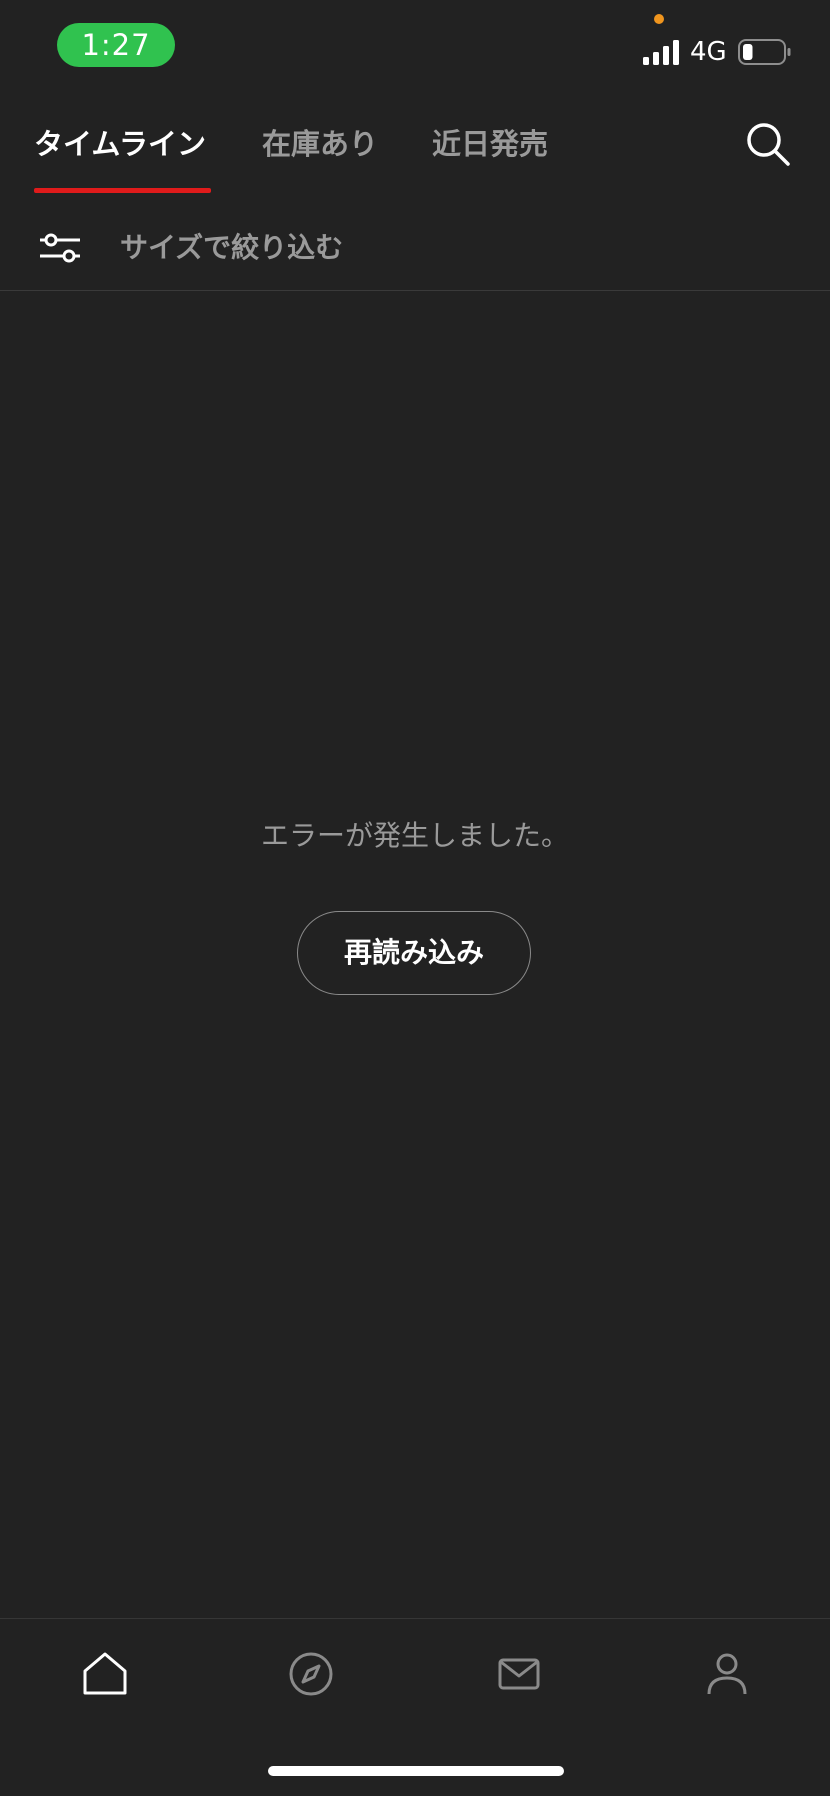 The height and width of the screenshot is (1796, 830). What do you see at coordinates (116, 45) in the screenshot?
I see `status-time: 1:27` at bounding box center [116, 45].